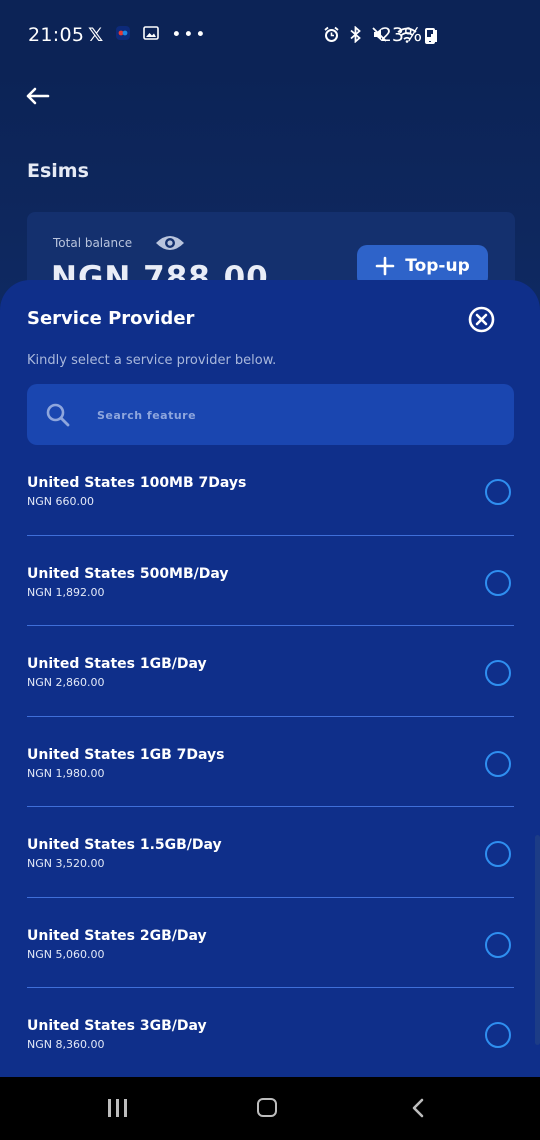 The image size is (540, 1140). What do you see at coordinates (170, 245) in the screenshot?
I see `eye-icon` at bounding box center [170, 245].